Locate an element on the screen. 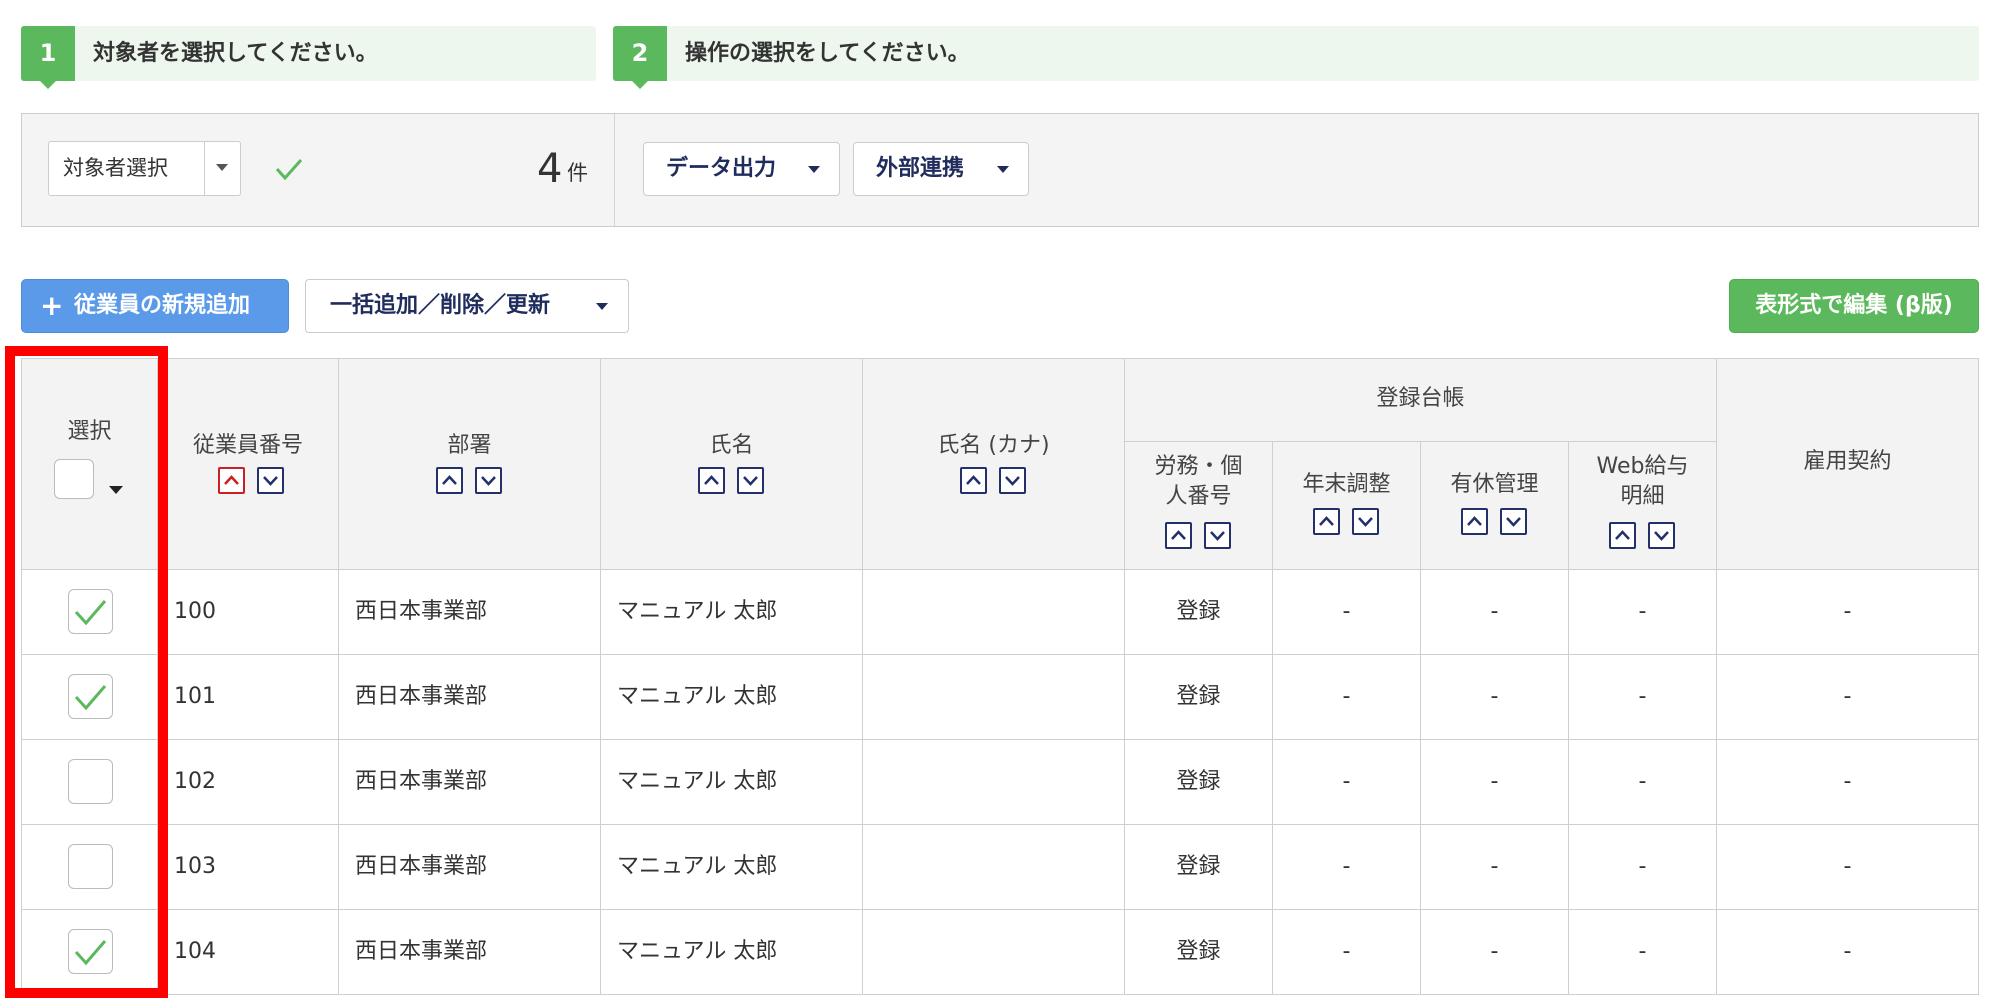 Image resolution: width=2000 pixels, height=998 pixels. header-select: 選択 is located at coordinates (89, 464).